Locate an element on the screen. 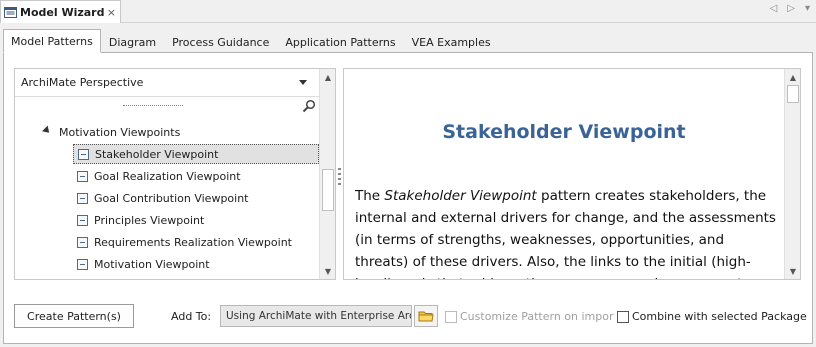 The width and height of the screenshot is (816, 347). folder-icon is located at coordinates (426, 316).